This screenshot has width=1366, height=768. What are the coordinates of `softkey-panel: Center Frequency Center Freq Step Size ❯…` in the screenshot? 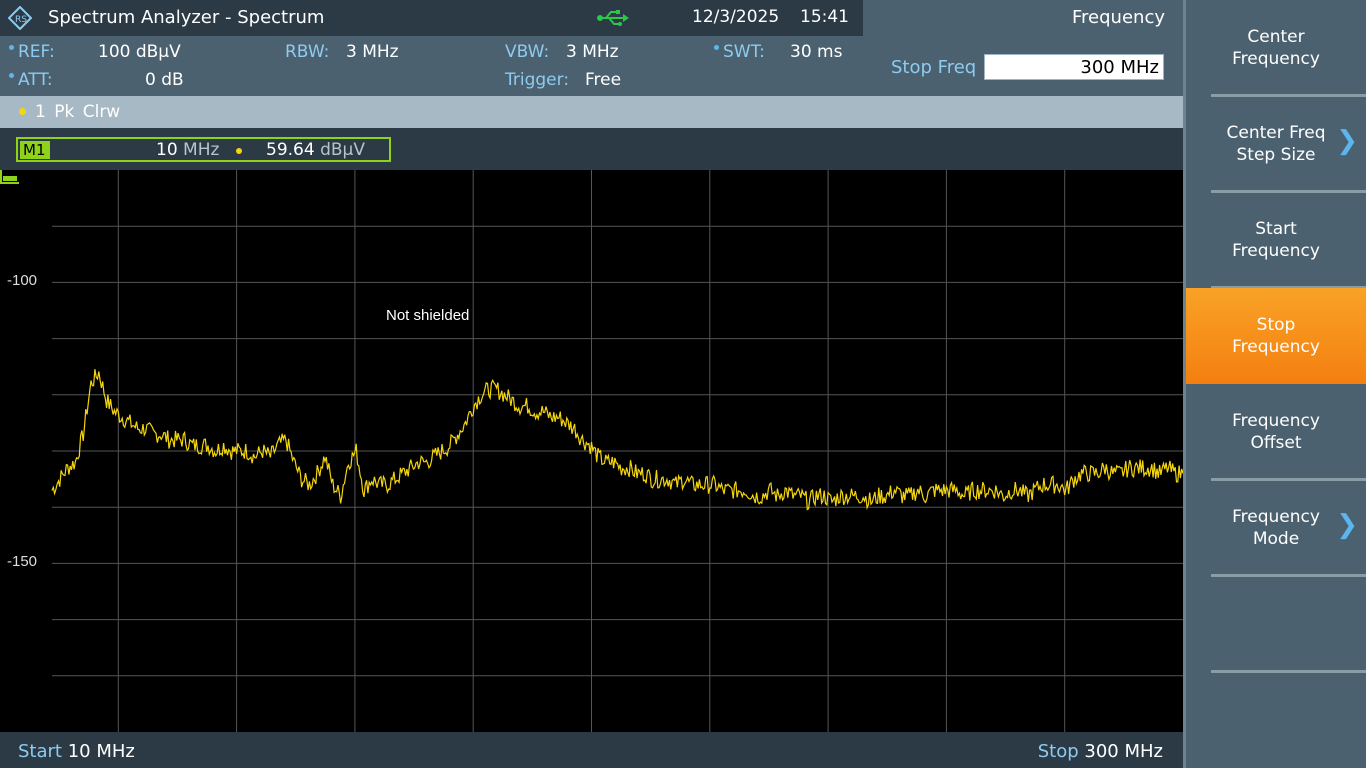 It's located at (1274, 384).